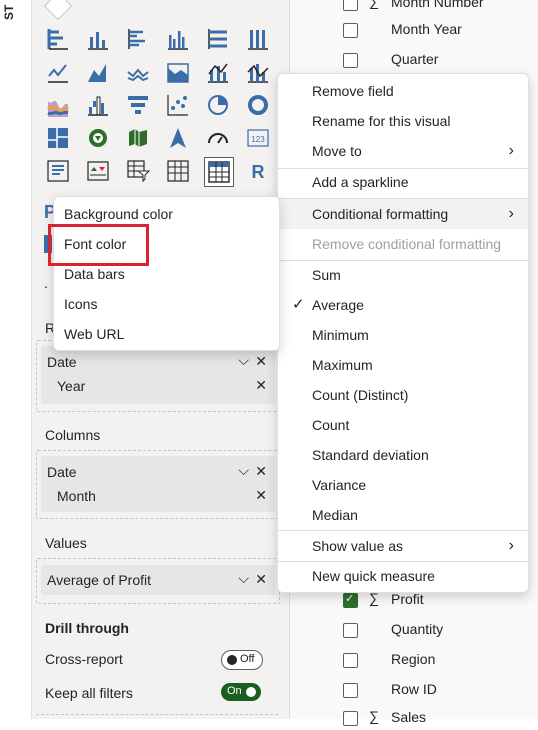 The image size is (538, 730). What do you see at coordinates (403, 395) in the screenshot?
I see `menu-item-count-distinct: Count (Distinct)` at bounding box center [403, 395].